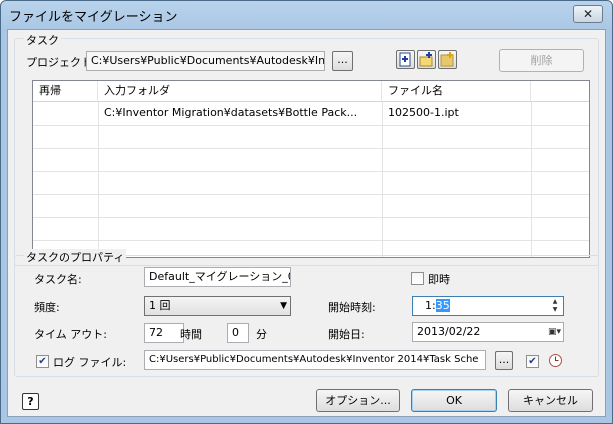  What do you see at coordinates (58, 279) in the screenshot?
I see `task-name-label: タスク名:` at bounding box center [58, 279].